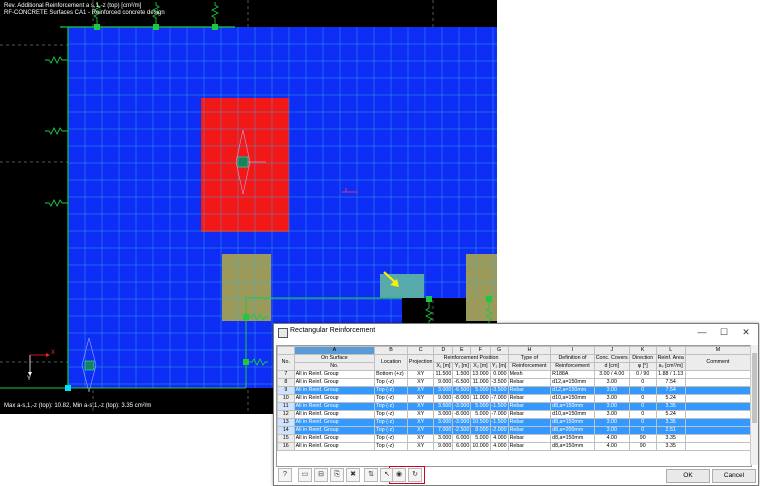  What do you see at coordinates (443, 374) in the screenshot?
I see `cell-x1: 11.500` at bounding box center [443, 374].